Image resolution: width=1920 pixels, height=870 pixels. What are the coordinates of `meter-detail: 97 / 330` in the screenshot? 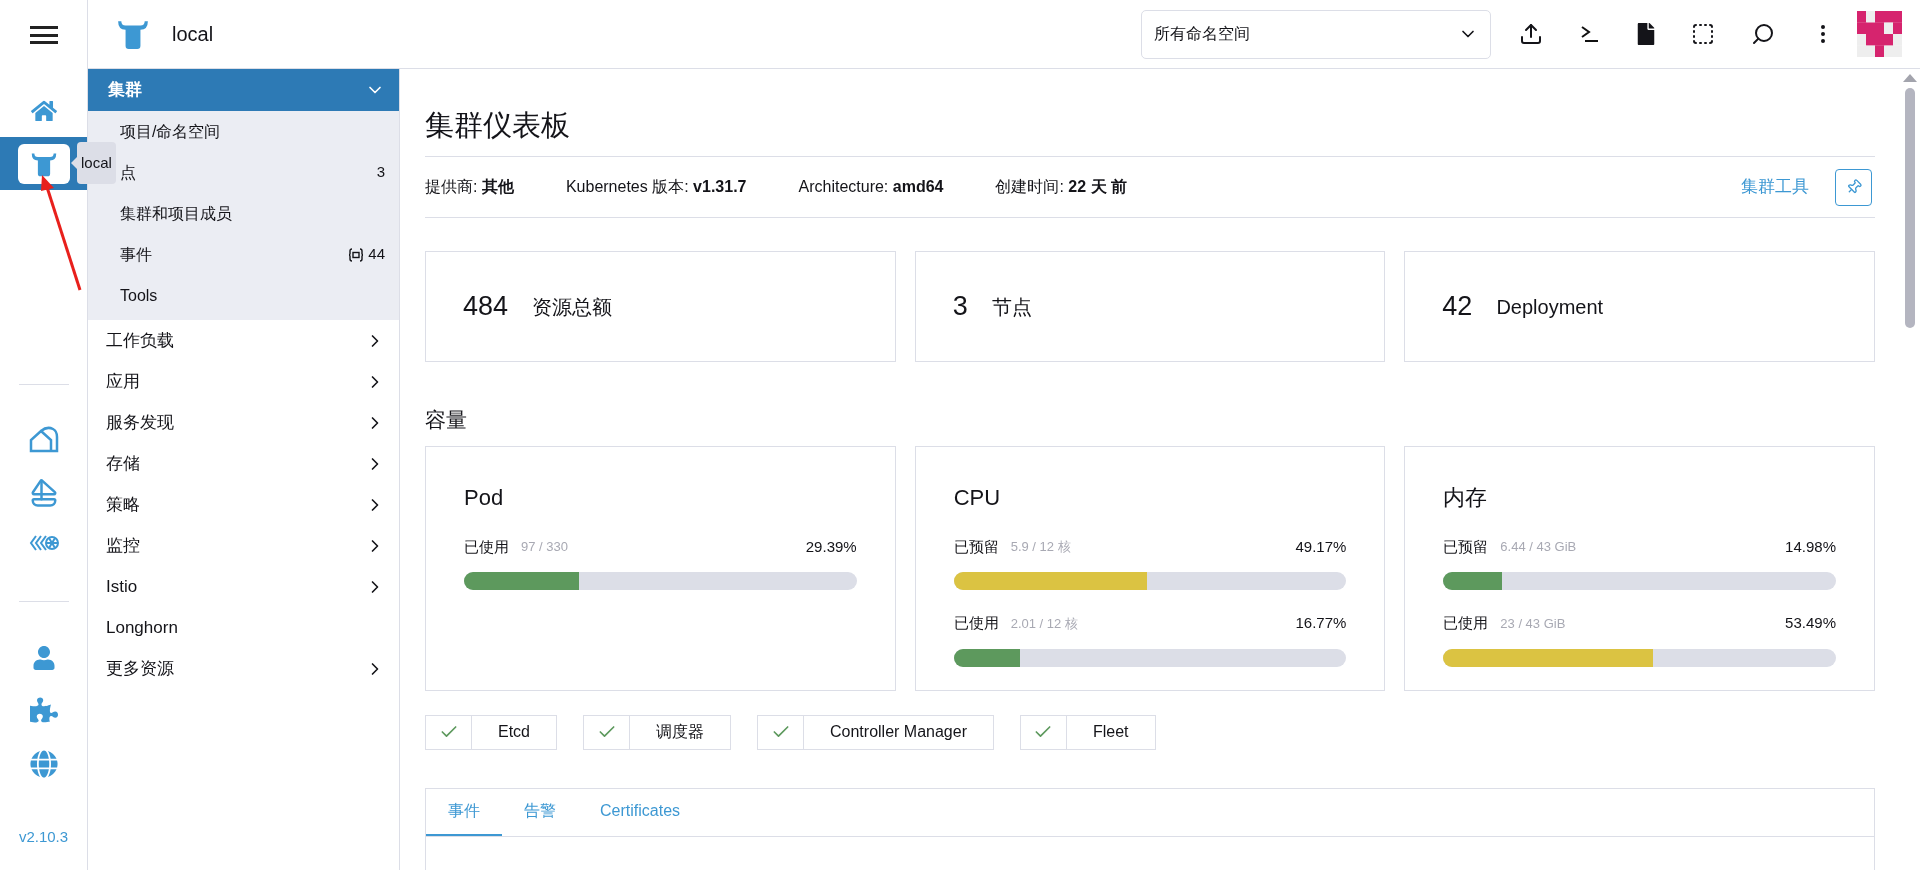 It's located at (544, 547).